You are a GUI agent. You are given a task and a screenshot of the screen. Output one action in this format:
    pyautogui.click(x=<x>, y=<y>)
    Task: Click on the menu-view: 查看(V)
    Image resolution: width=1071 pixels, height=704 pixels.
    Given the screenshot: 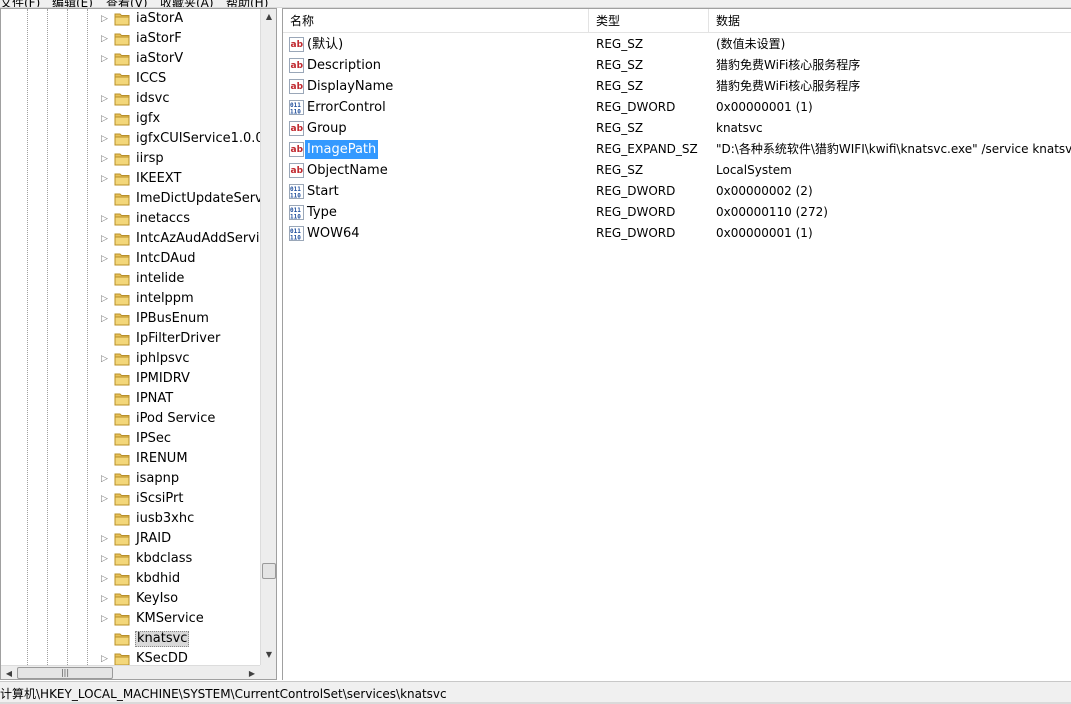 What is the action you would take?
    pyautogui.click(x=127, y=3)
    